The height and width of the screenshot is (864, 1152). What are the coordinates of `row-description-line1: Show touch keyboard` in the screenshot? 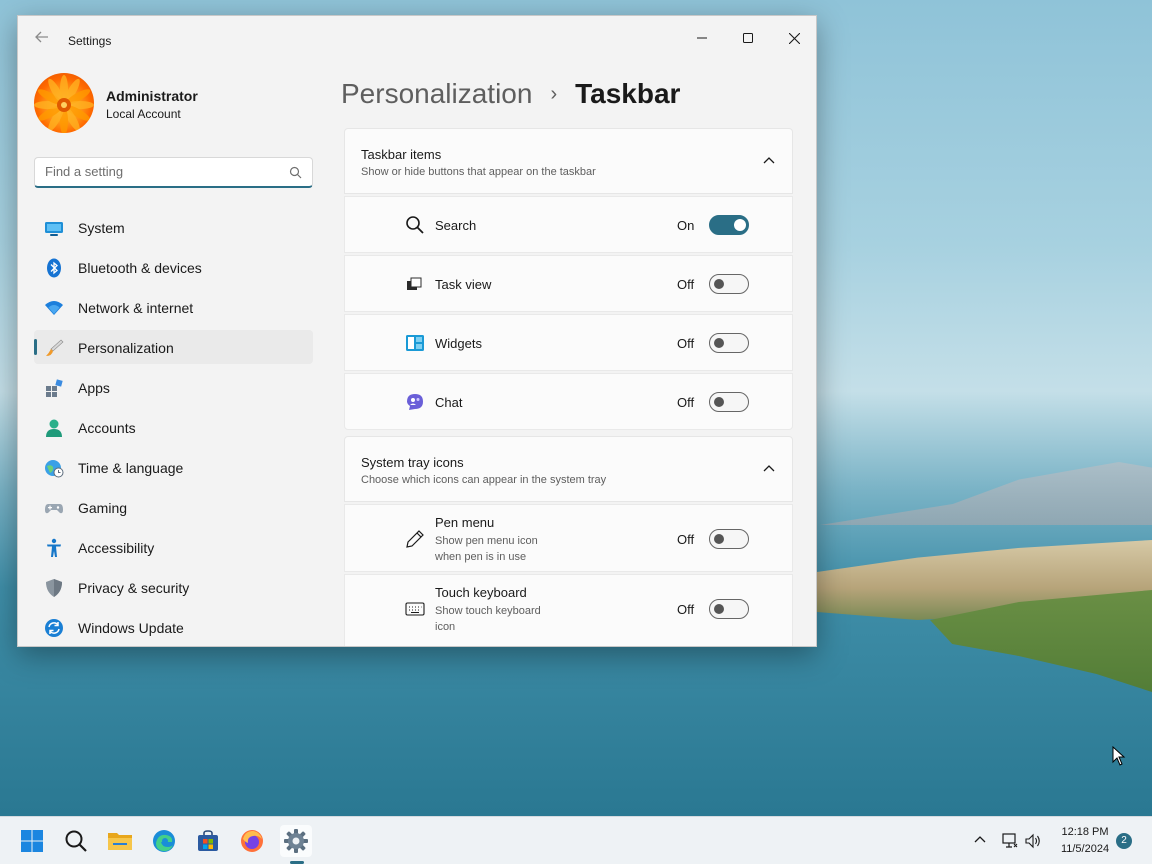 It's located at (488, 611).